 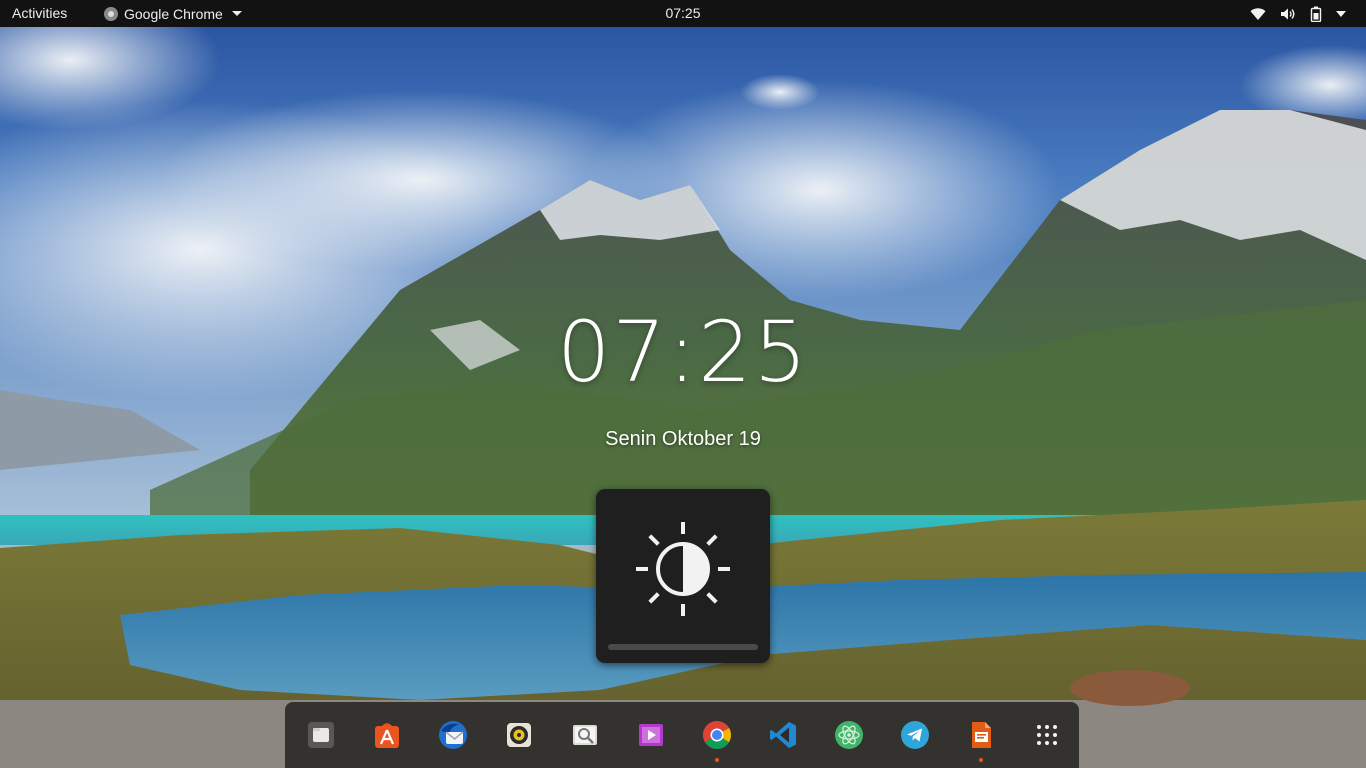 I want to click on folder-icon, so click(x=321, y=735).